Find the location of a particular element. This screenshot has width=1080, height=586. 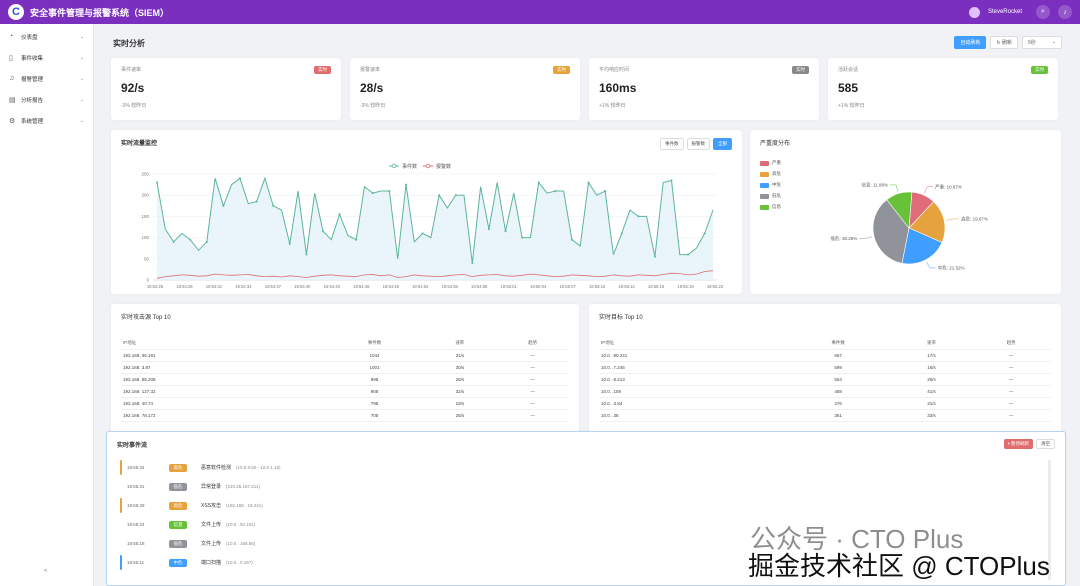

legend-marker is located at coordinates (394, 166).